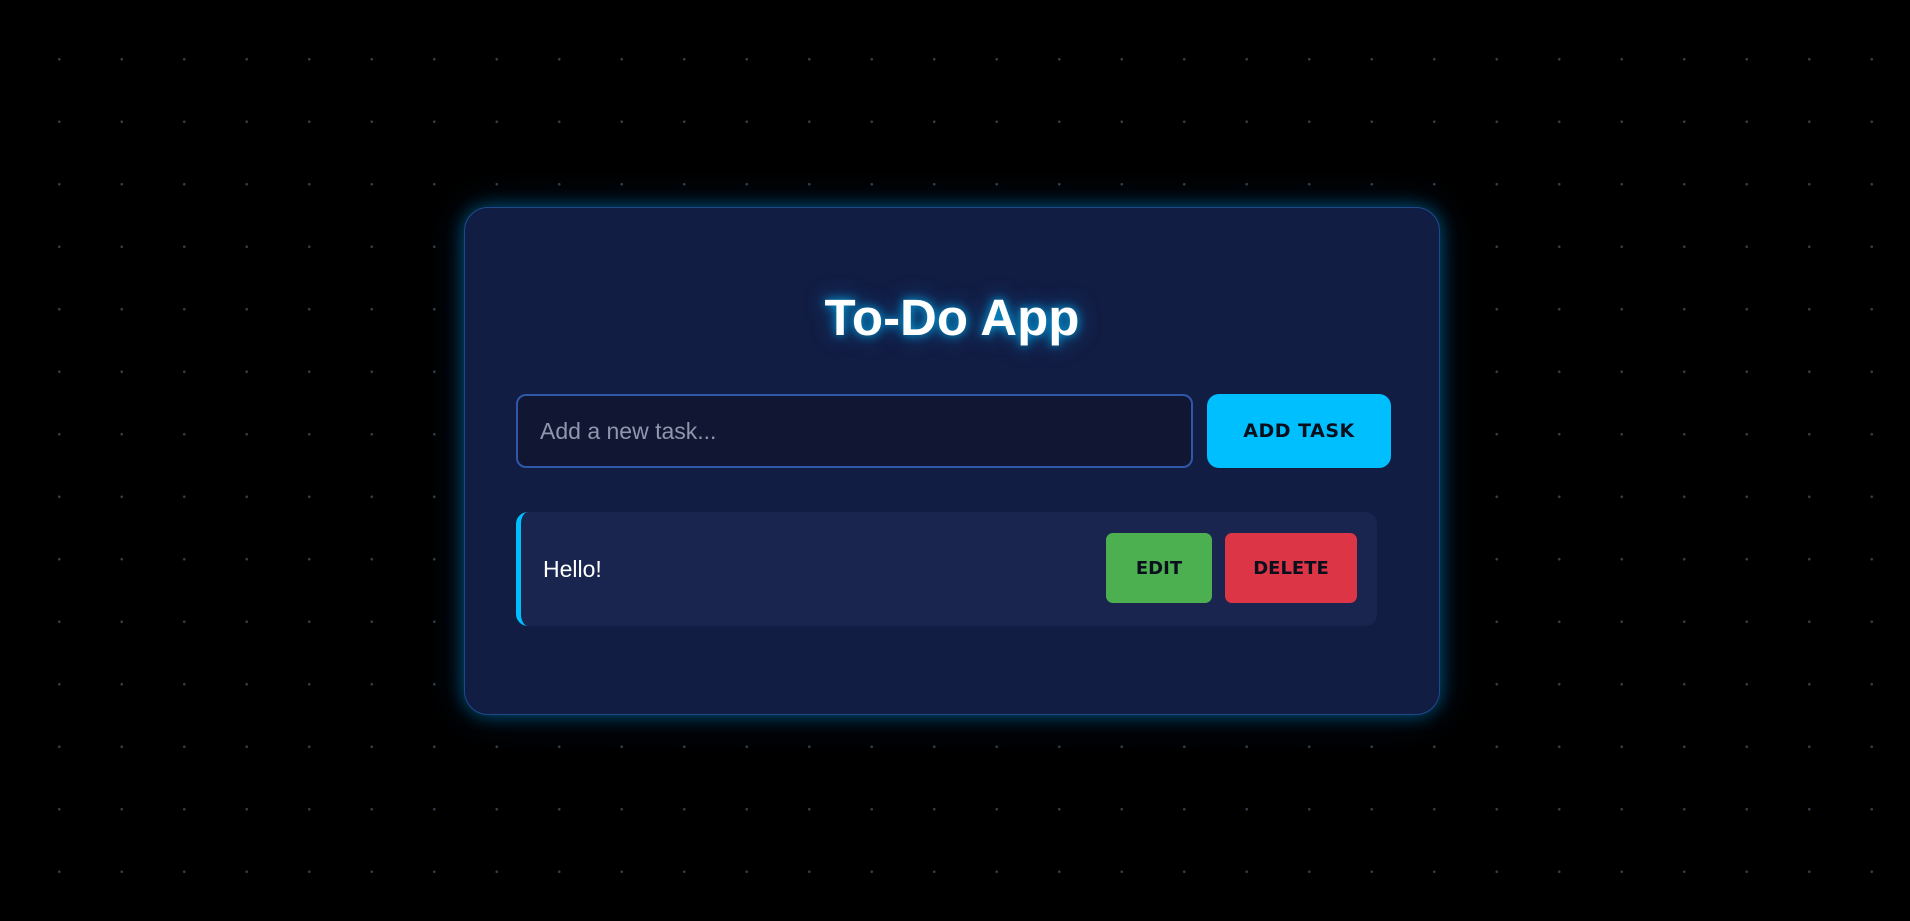 This screenshot has height=921, width=1910. What do you see at coordinates (1159, 568) in the screenshot?
I see `edit-task-button: EDIT` at bounding box center [1159, 568].